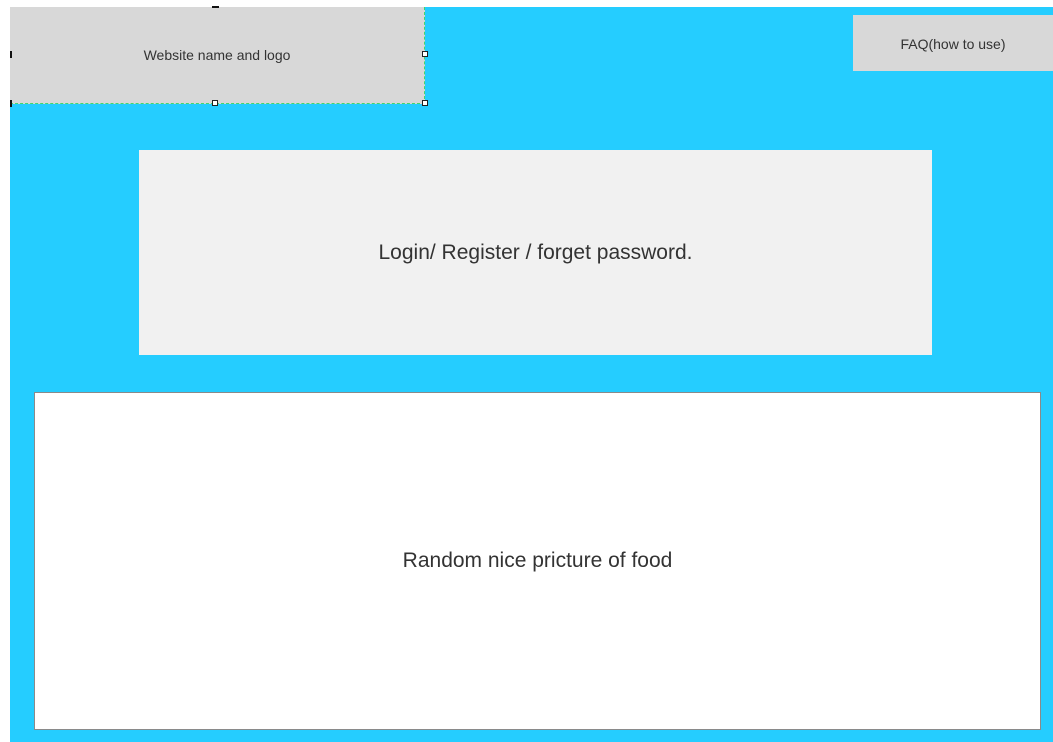 The width and height of the screenshot is (1053, 742). I want to click on resize-handle-bottom-right, so click(425, 103).